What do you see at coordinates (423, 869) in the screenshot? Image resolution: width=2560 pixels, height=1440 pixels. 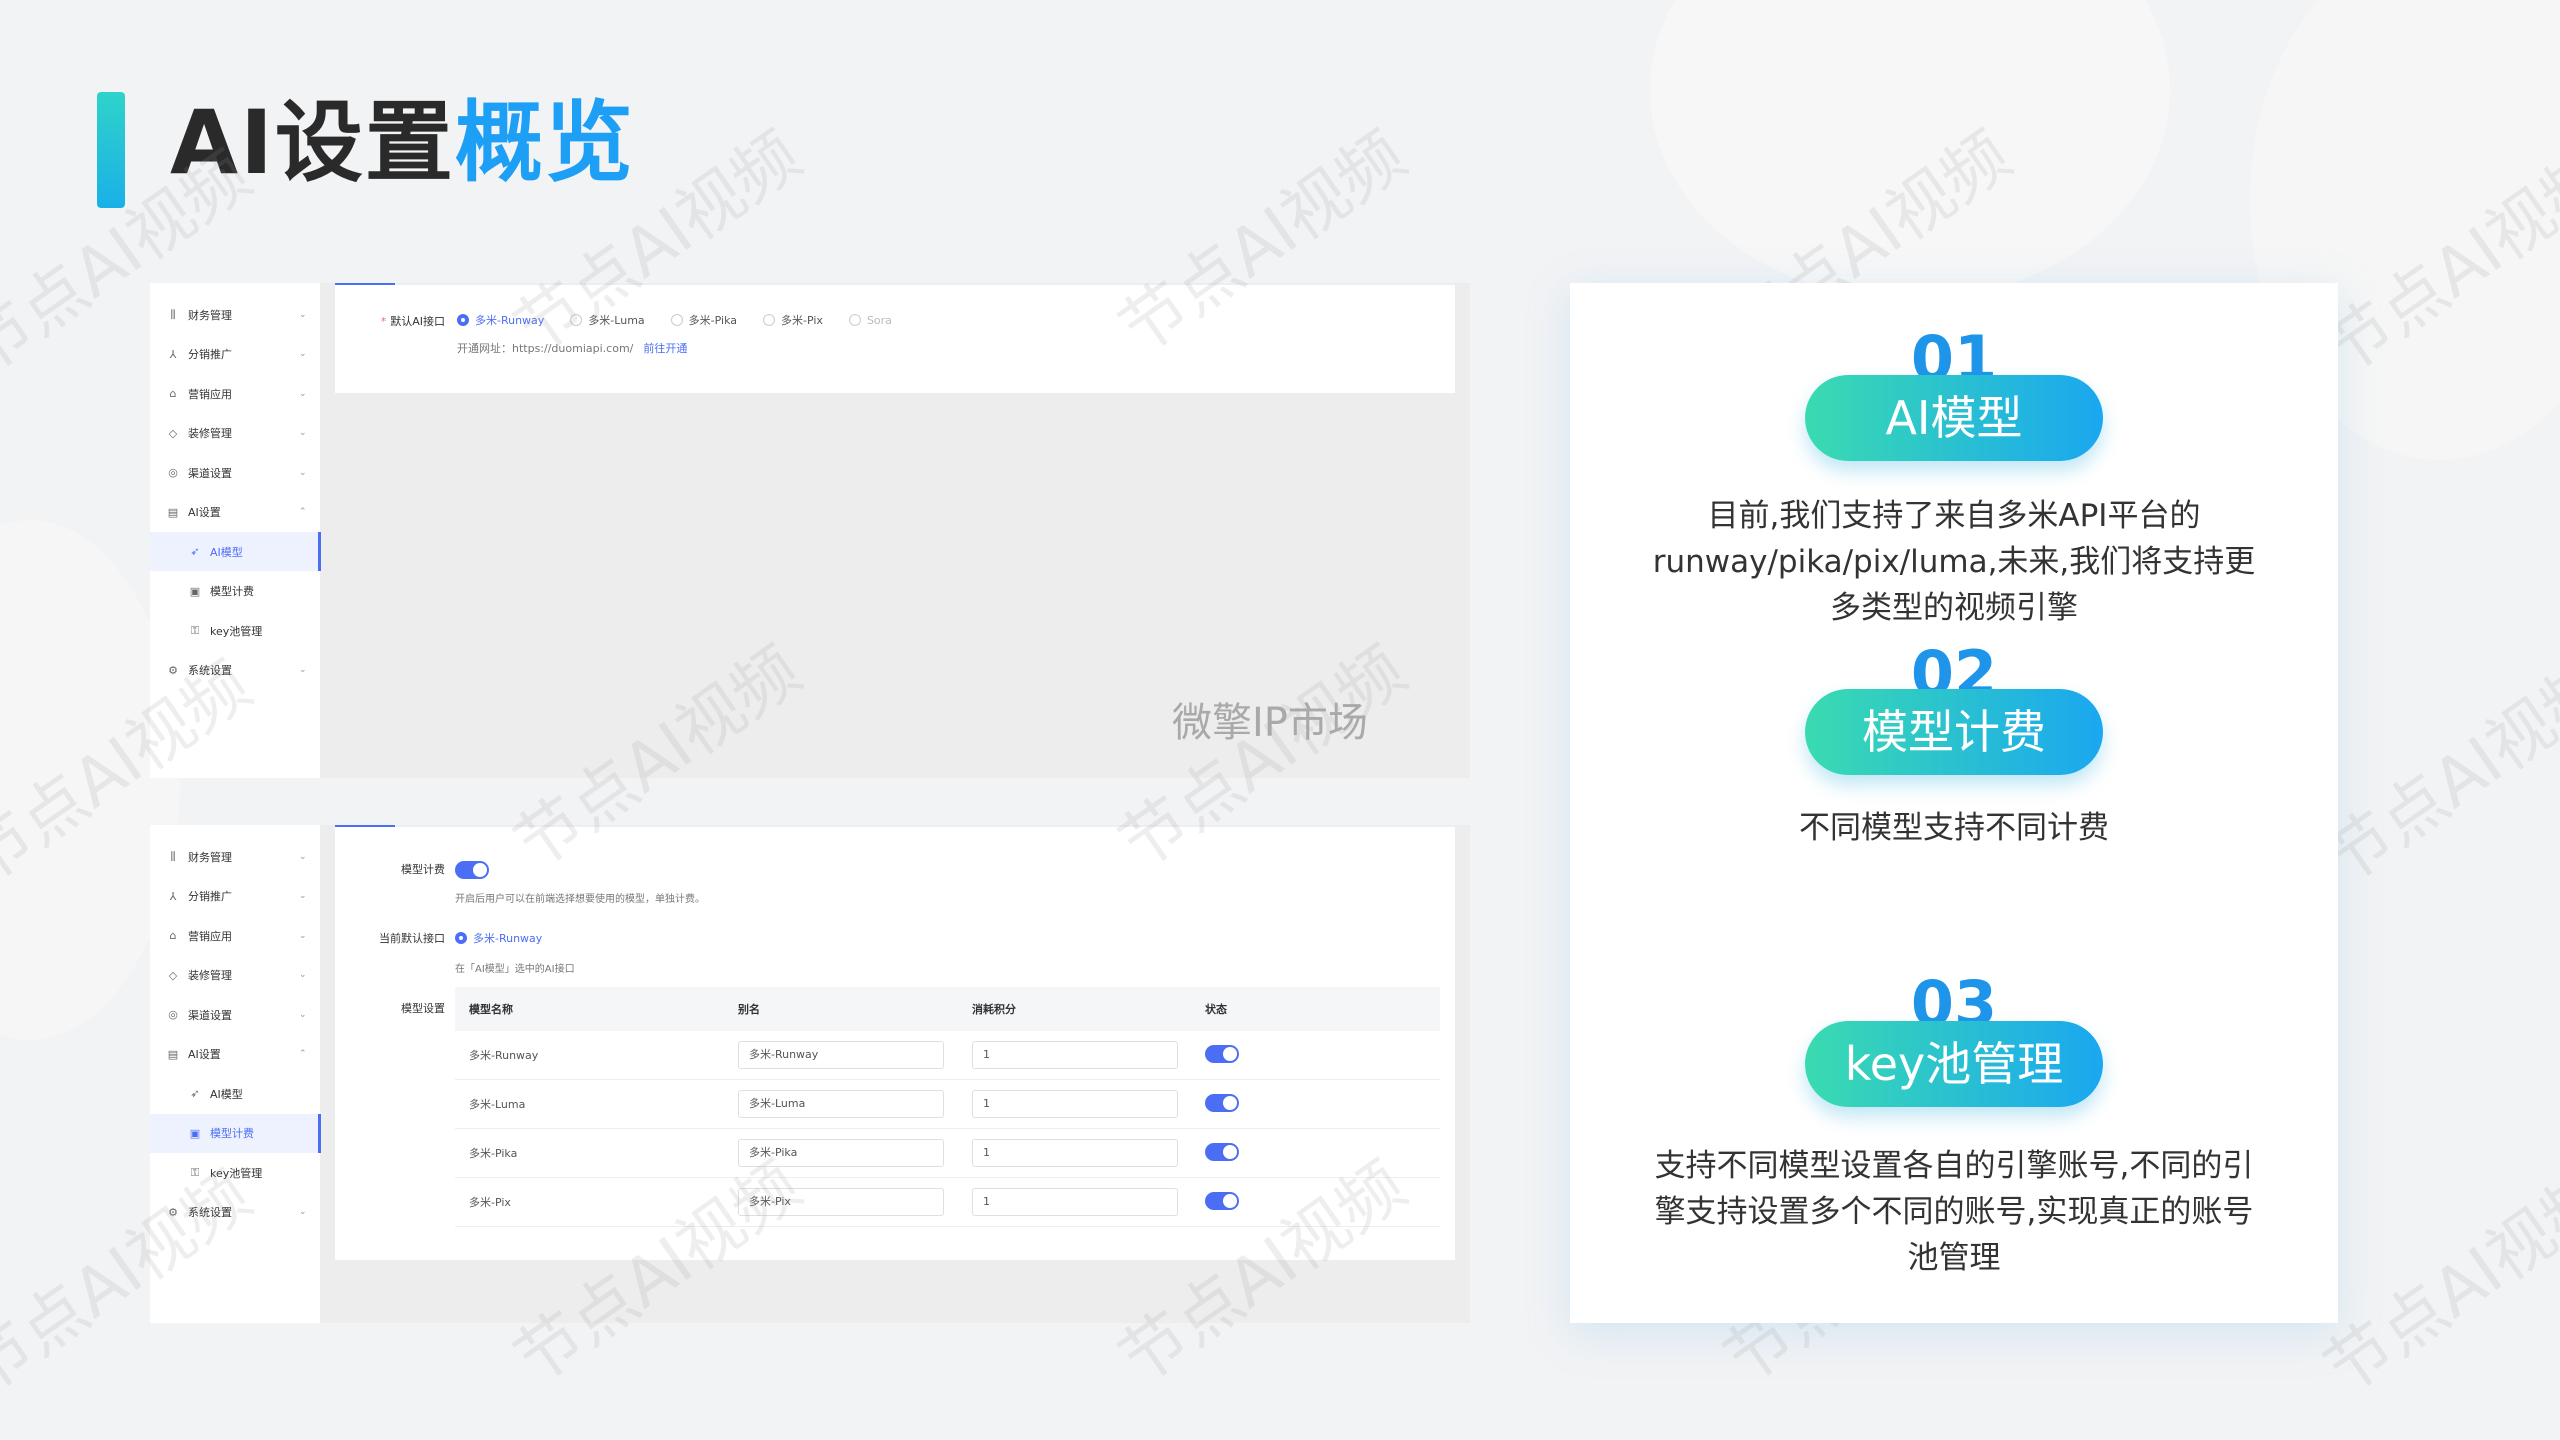 I see `billing-label: 模型计费` at bounding box center [423, 869].